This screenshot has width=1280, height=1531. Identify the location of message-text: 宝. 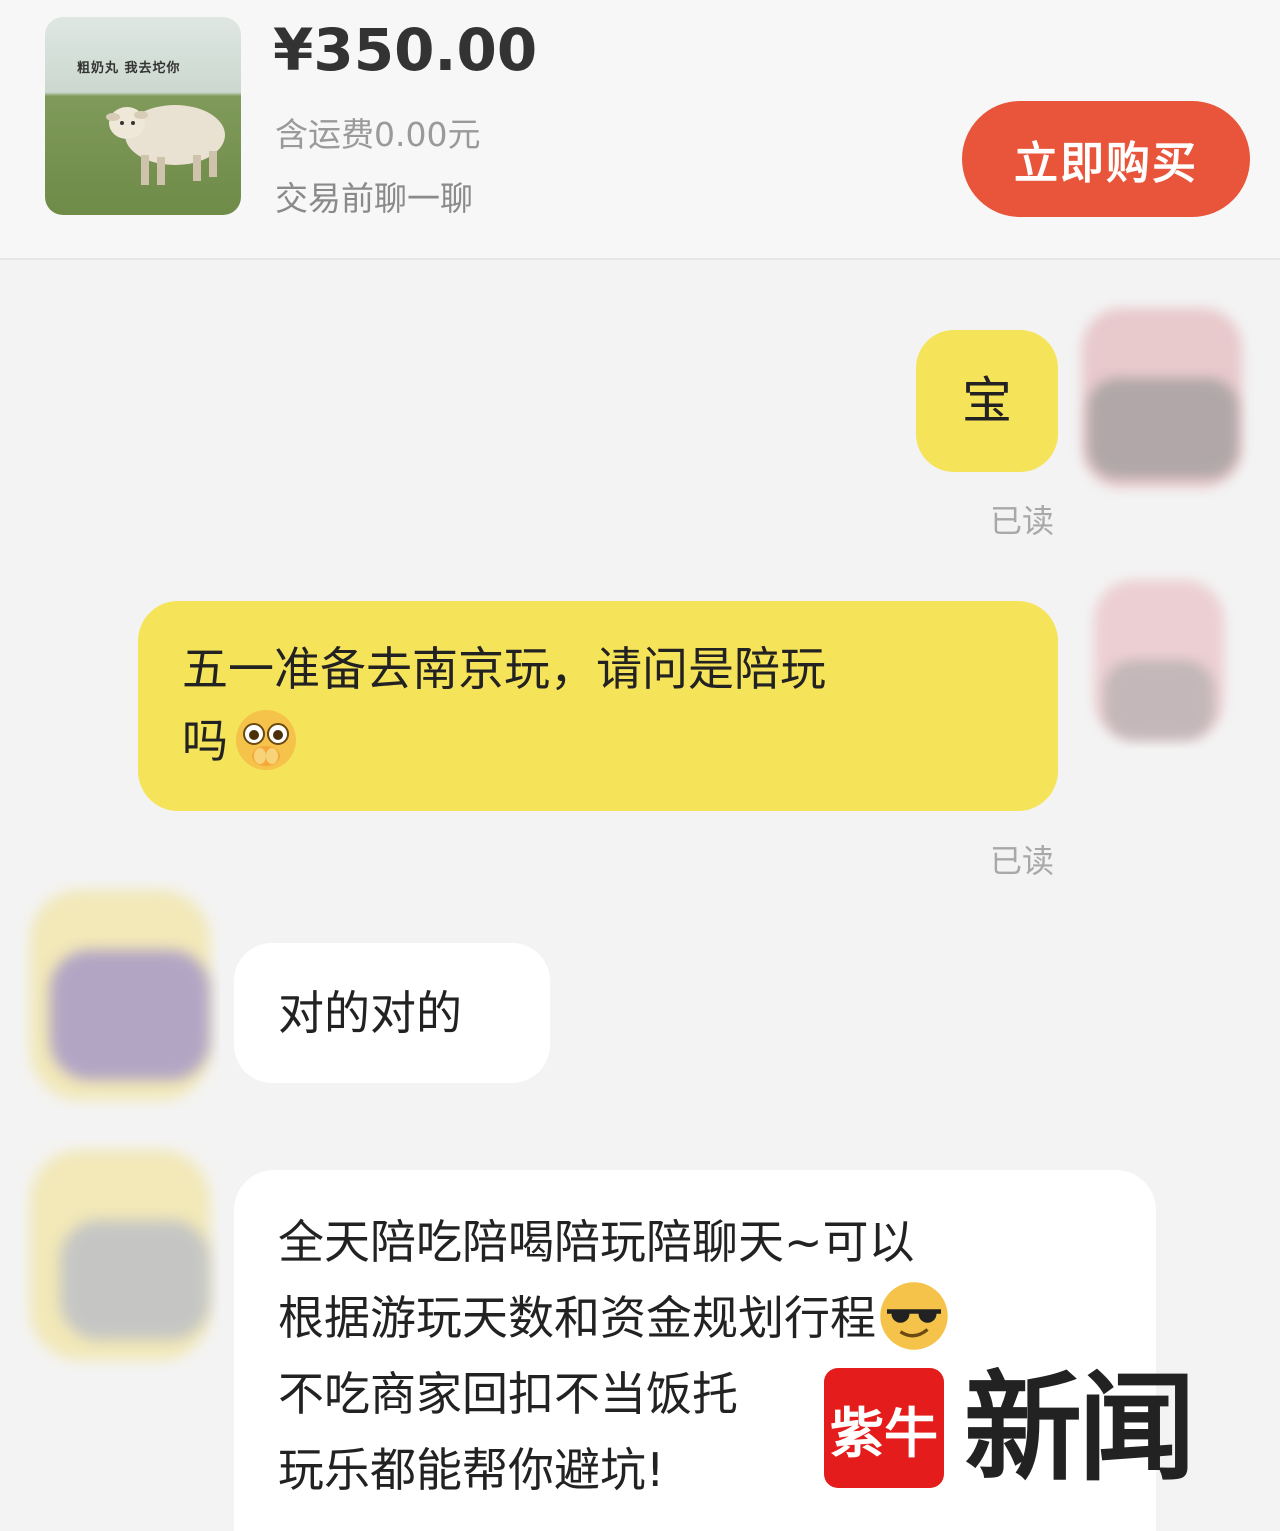
(987, 401).